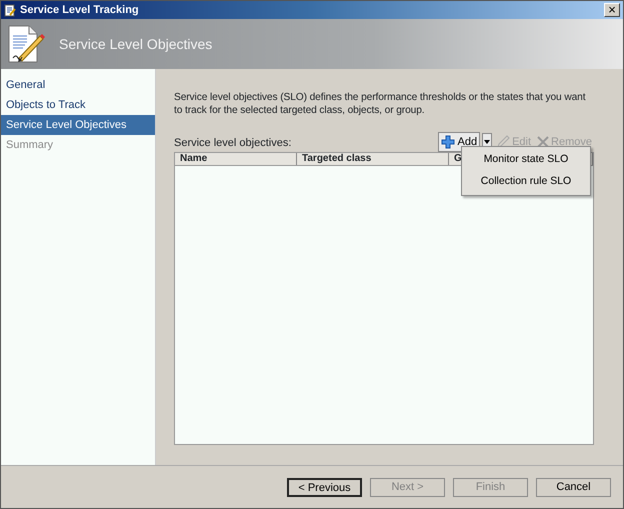 This screenshot has width=624, height=509. Describe the element at coordinates (135, 44) in the screenshot. I see `page-title: Service Level Objectives` at that location.